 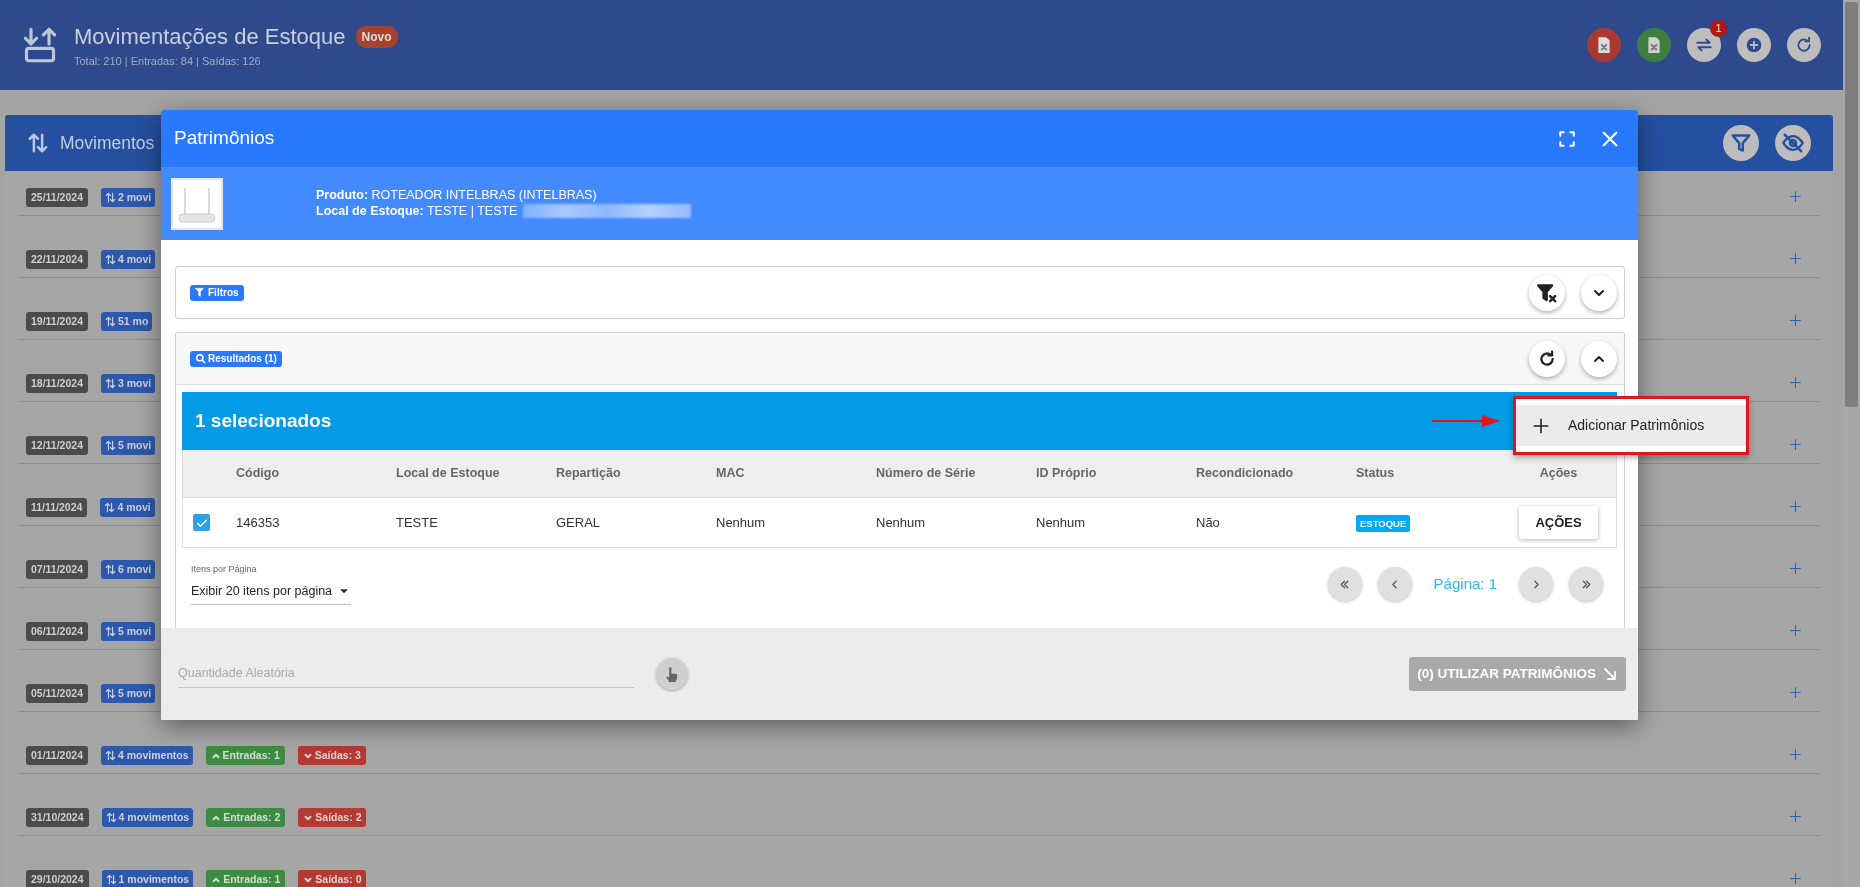 What do you see at coordinates (57, 569) in the screenshot?
I see `date-badge: 07/11/2024` at bounding box center [57, 569].